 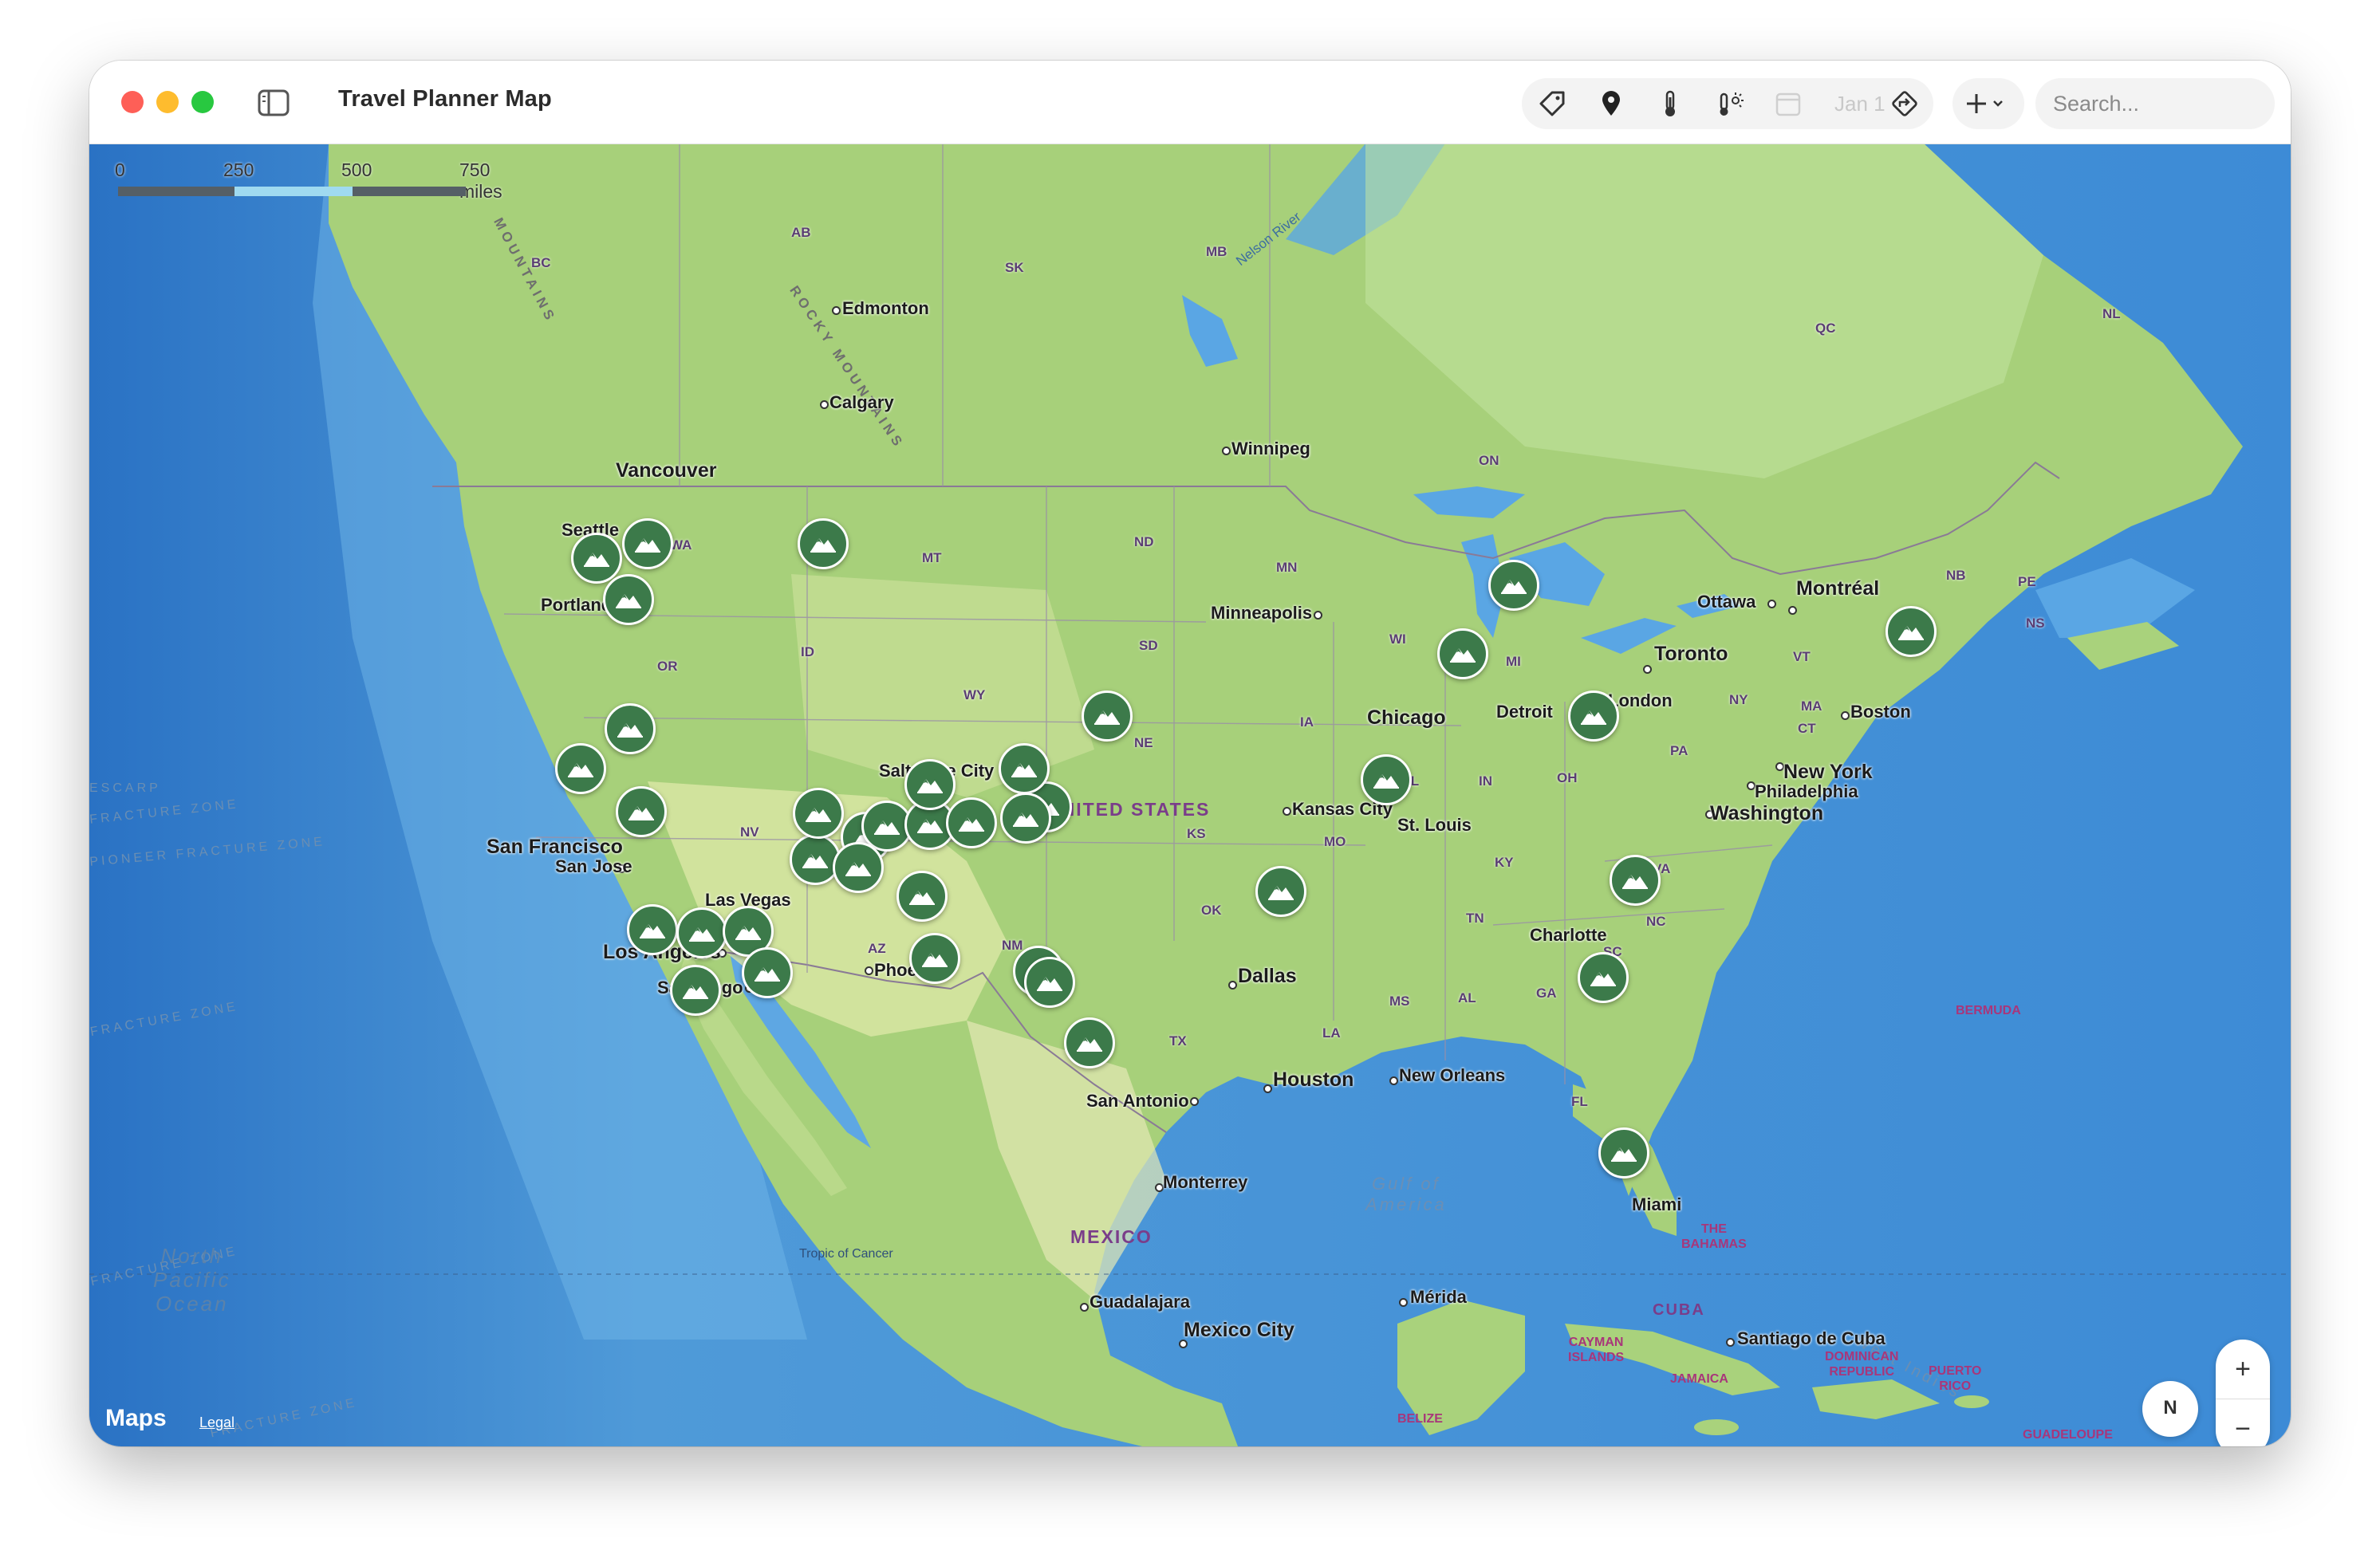 I want to click on region-label: VT, so click(x=1802, y=656).